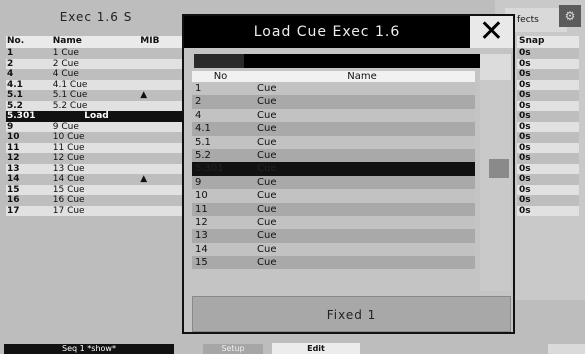  I want to click on table-row: 5.1 5.1 Cue ▲, so click(96, 95).